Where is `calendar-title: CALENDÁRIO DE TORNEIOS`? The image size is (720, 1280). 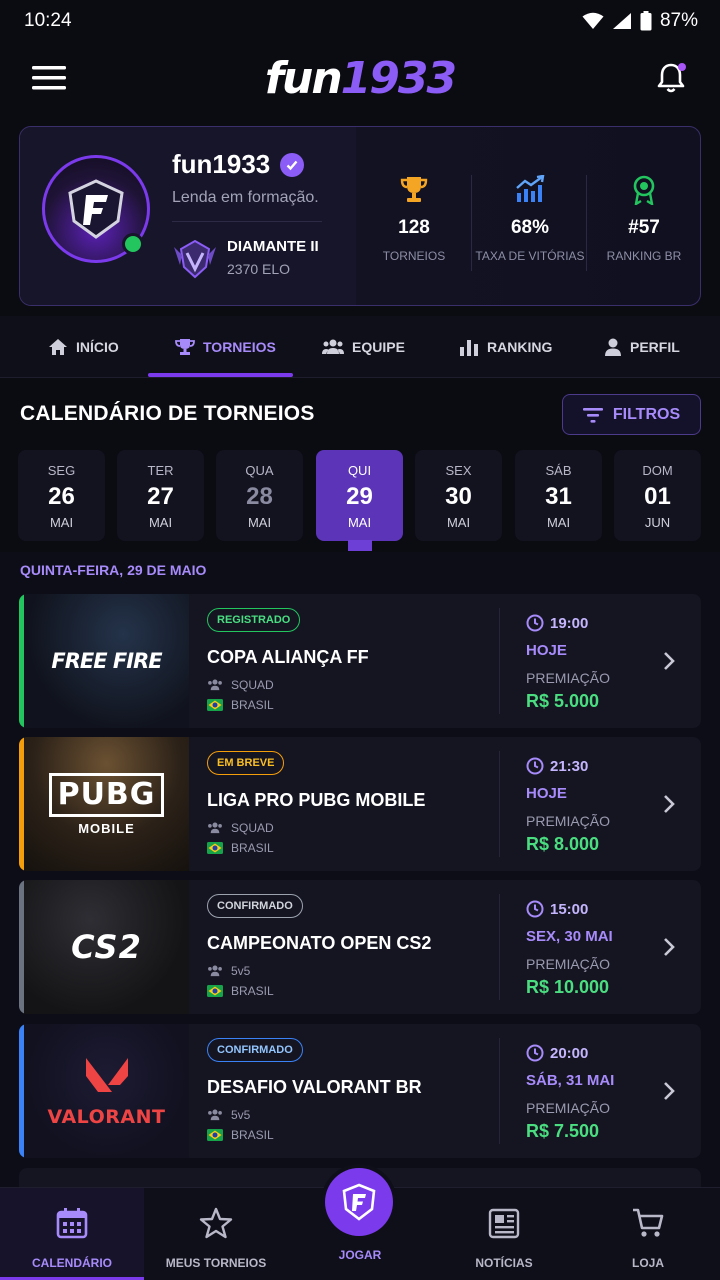
calendar-title: CALENDÁRIO DE TORNEIOS is located at coordinates (167, 413).